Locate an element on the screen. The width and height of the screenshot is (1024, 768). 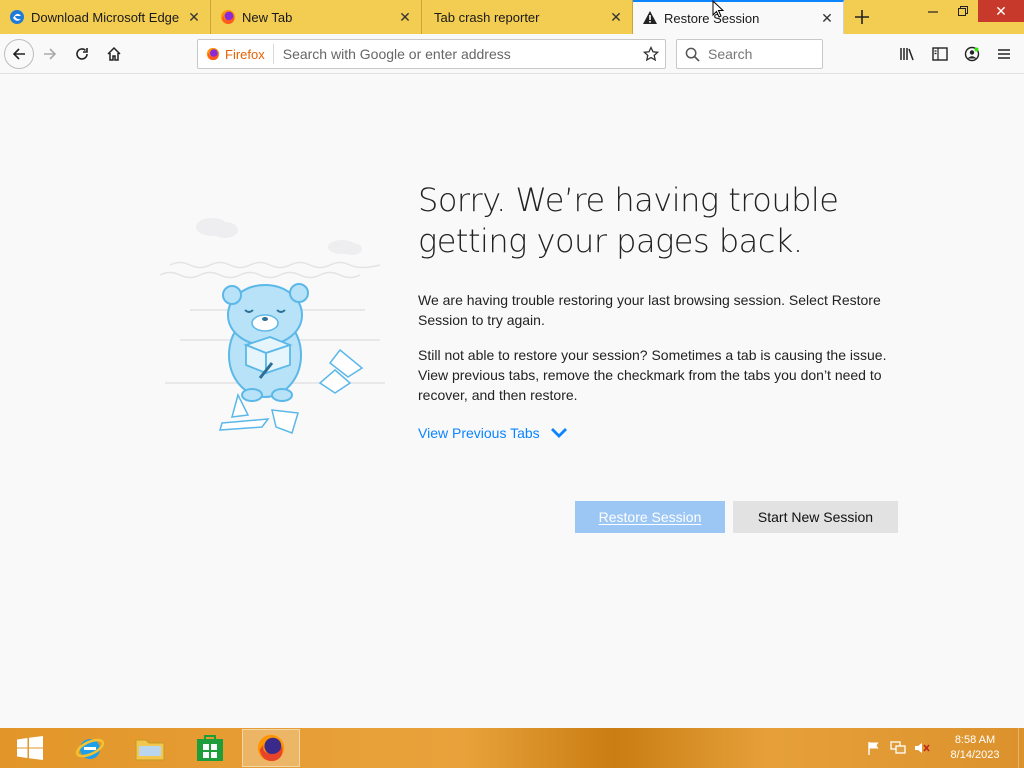
library-icon is located at coordinates (907, 54).